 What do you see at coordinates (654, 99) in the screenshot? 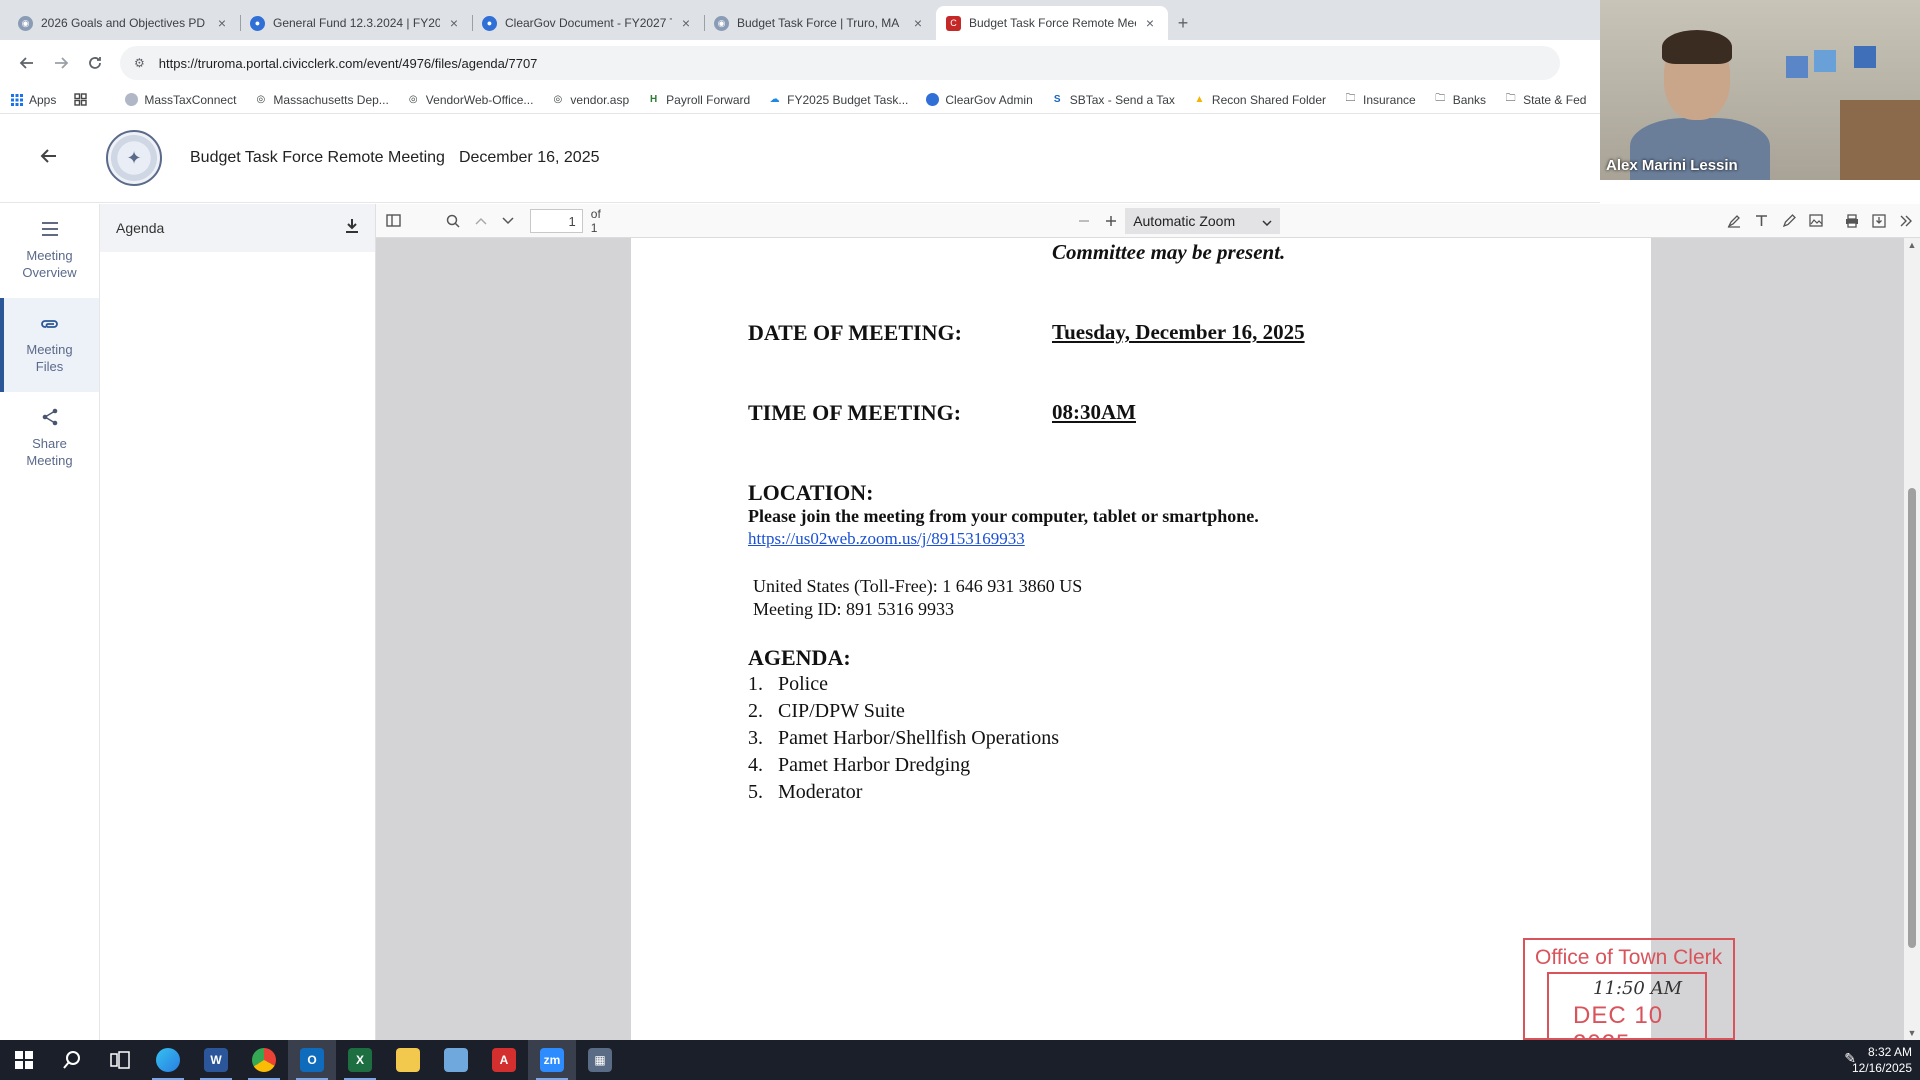
I see `payroll-icon: H` at bounding box center [654, 99].